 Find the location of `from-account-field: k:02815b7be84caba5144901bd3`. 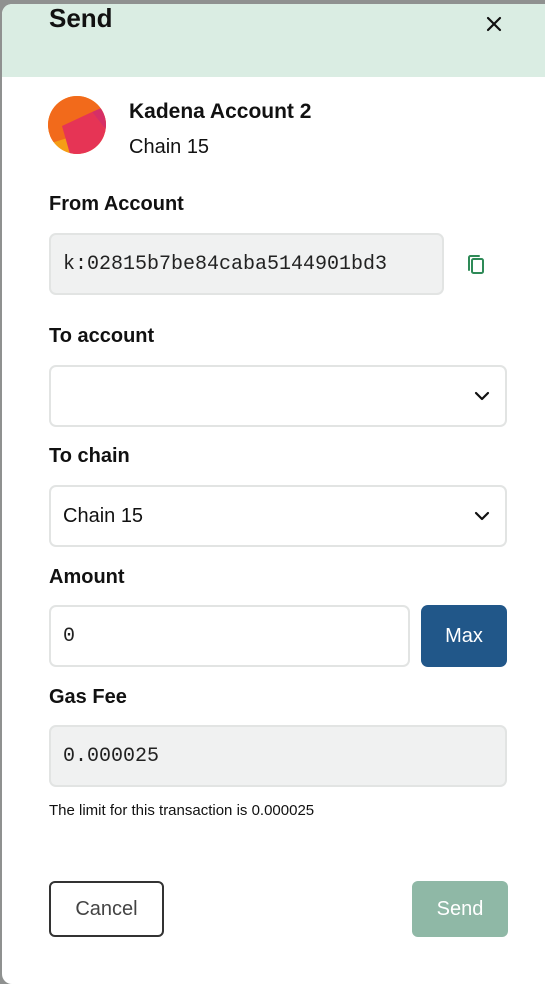

from-account-field: k:02815b7be84caba5144901bd3 is located at coordinates (246, 264).